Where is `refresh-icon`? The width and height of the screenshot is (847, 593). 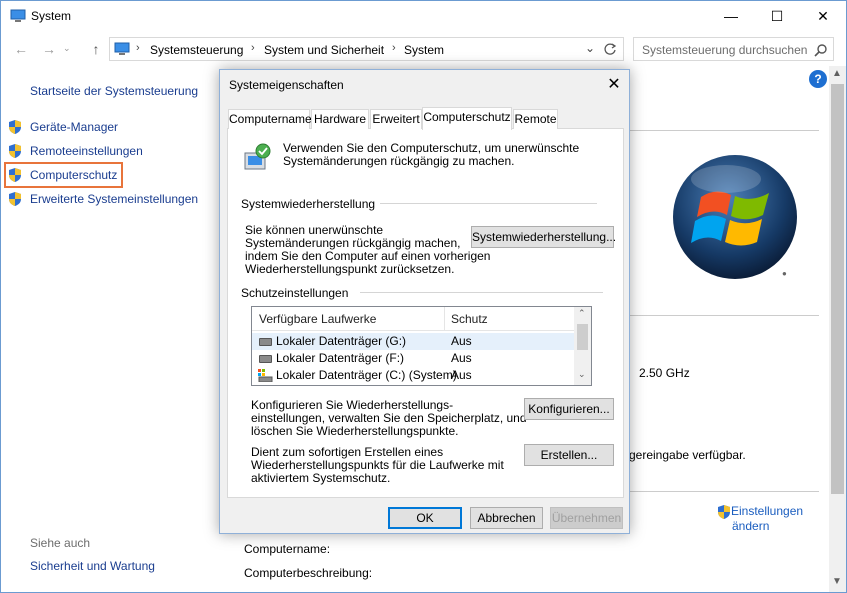 refresh-icon is located at coordinates (610, 49).